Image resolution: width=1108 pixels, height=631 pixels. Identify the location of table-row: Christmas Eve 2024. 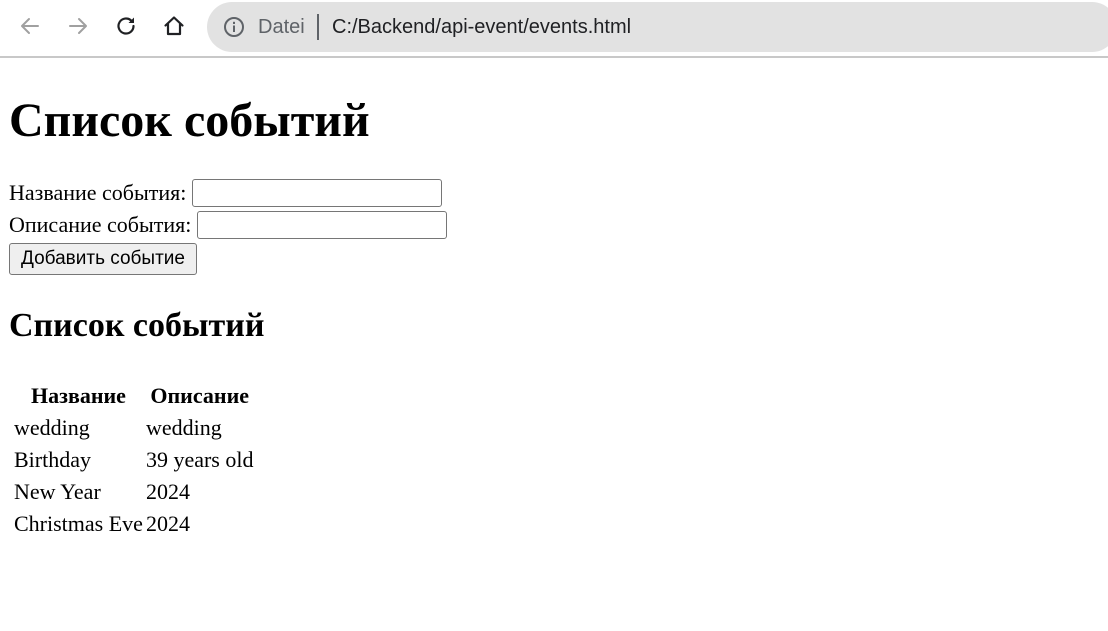
(133, 523).